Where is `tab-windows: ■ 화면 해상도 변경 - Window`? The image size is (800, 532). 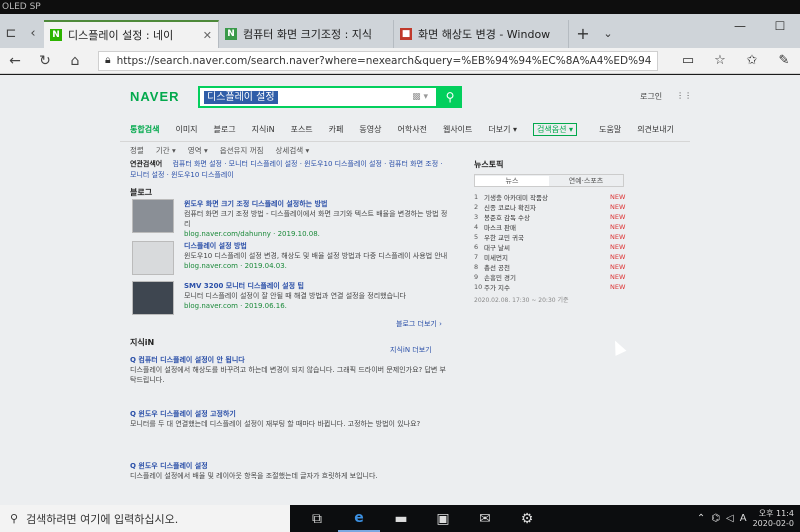 tab-windows: ■ 화면 해상도 변경 - Window is located at coordinates (481, 34).